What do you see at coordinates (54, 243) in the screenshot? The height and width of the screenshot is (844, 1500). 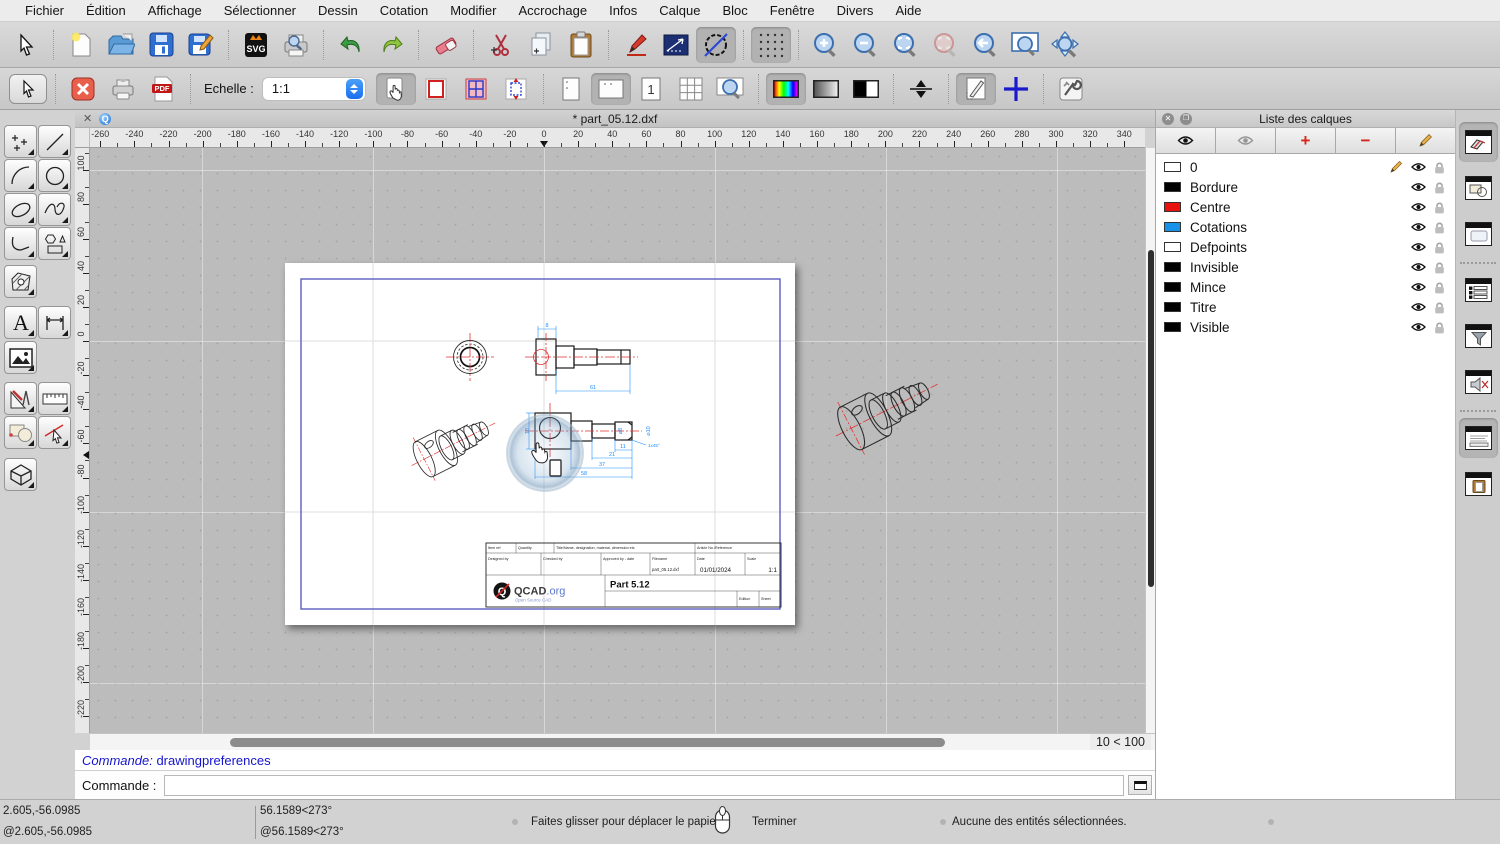 I see `shapes-tool-button` at bounding box center [54, 243].